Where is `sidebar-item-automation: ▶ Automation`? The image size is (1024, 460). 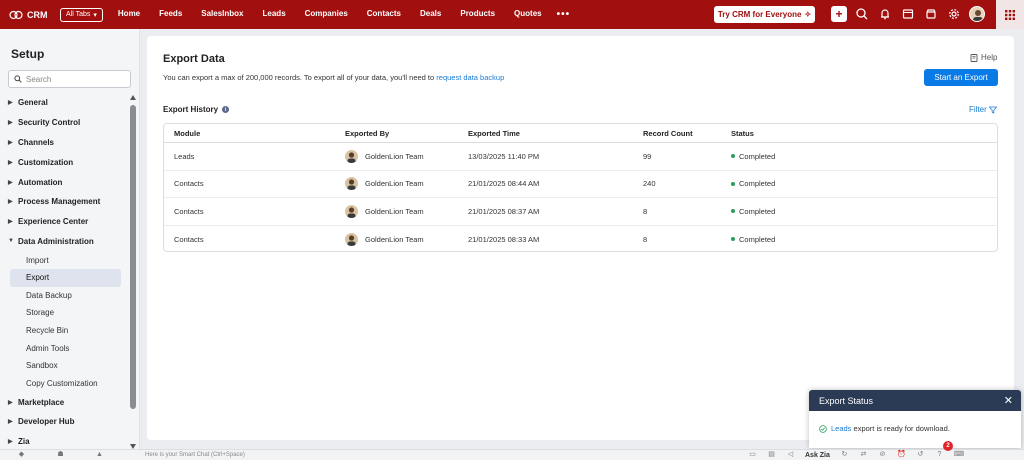 sidebar-item-automation: ▶ Automation is located at coordinates (63, 182).